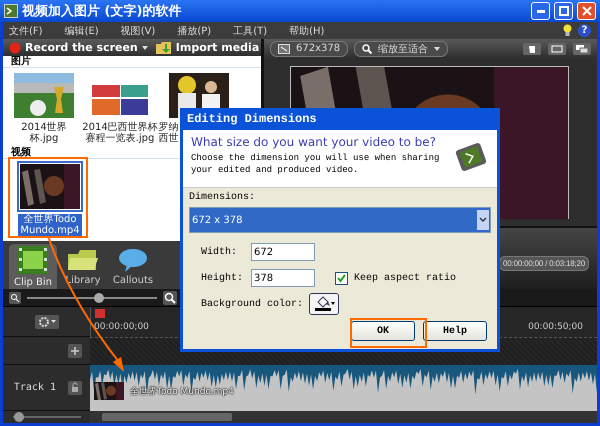  What do you see at coordinates (405, 278) in the screenshot?
I see `checkbox-label: Keep aspect ratio` at bounding box center [405, 278].